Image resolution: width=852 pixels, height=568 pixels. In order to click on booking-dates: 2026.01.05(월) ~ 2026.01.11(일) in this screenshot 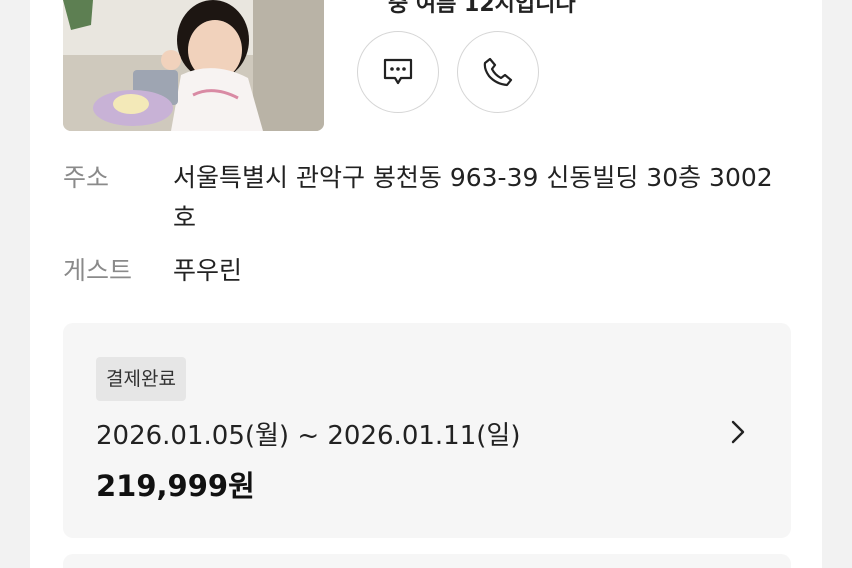, I will do `click(308, 436)`.